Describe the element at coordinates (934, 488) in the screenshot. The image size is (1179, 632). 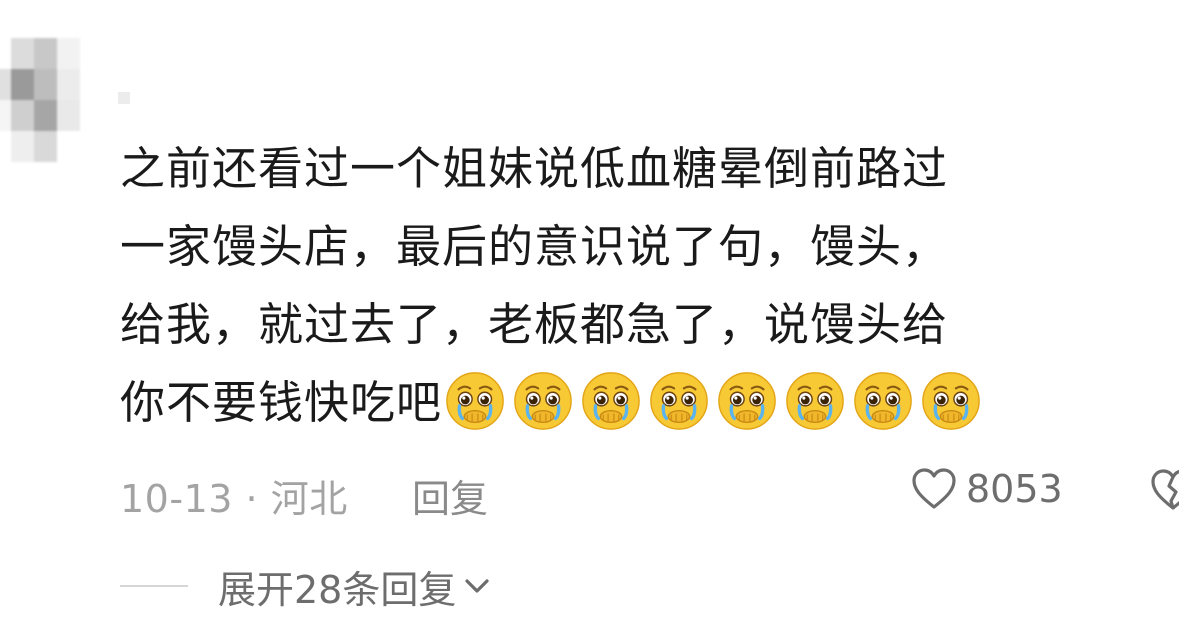
I see `heart-icon` at that location.